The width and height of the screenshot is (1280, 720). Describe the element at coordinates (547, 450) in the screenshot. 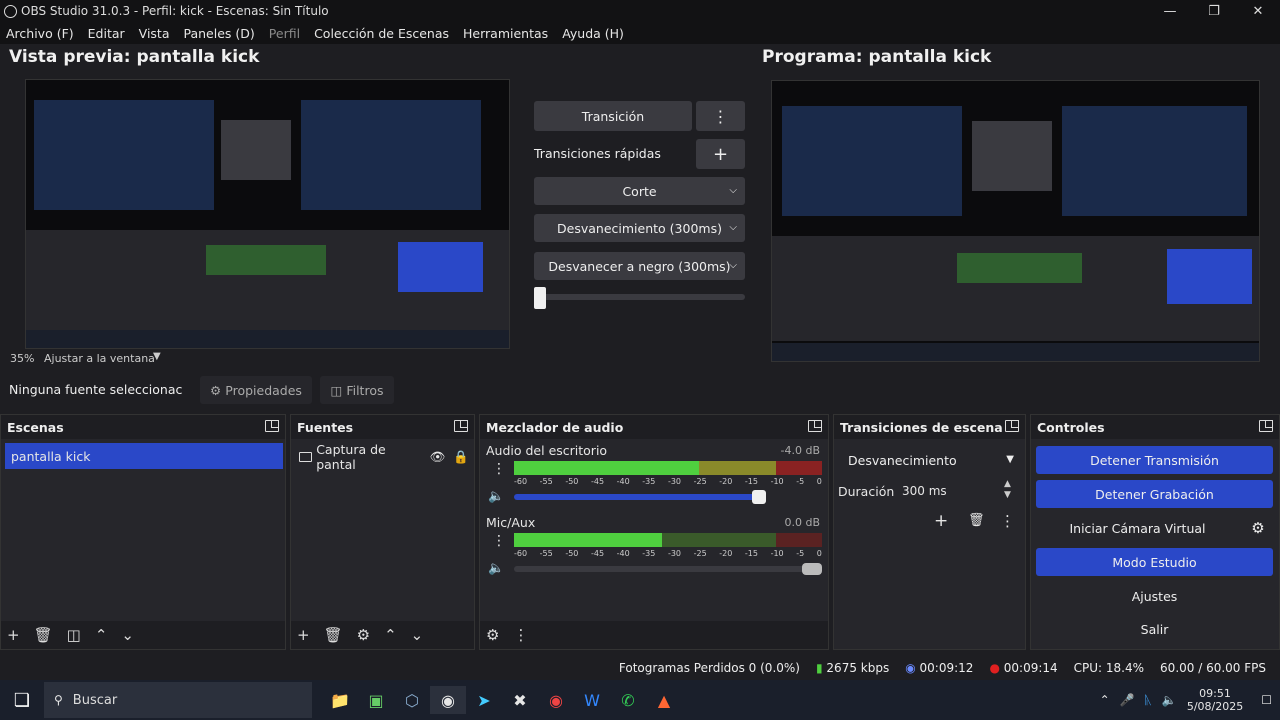

I see `channel-name: Audio del escritorio` at that location.